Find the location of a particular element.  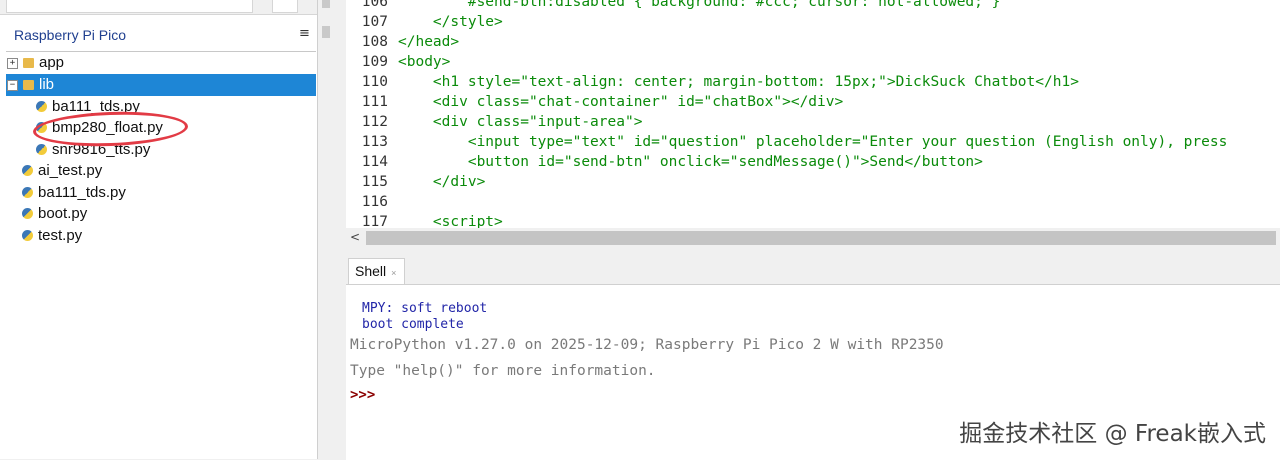

line-number: 117 is located at coordinates (374, 221).